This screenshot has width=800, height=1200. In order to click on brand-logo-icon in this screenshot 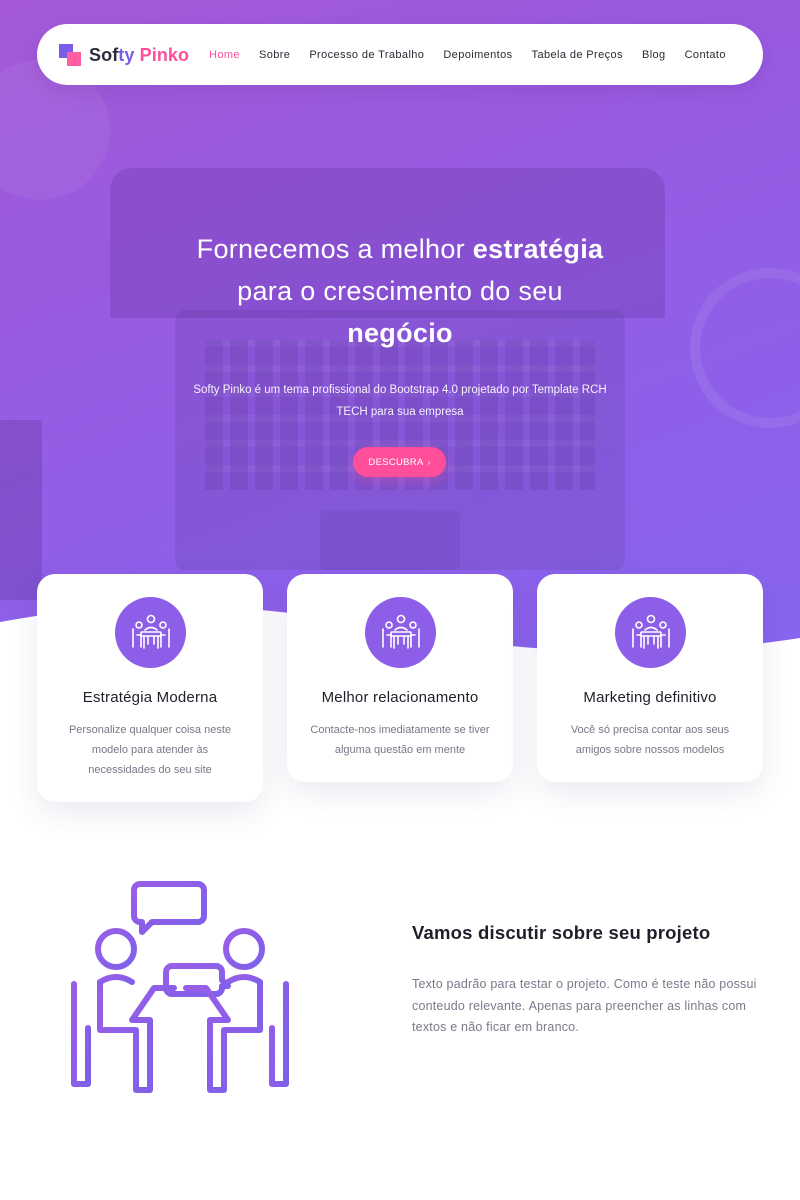, I will do `click(70, 55)`.